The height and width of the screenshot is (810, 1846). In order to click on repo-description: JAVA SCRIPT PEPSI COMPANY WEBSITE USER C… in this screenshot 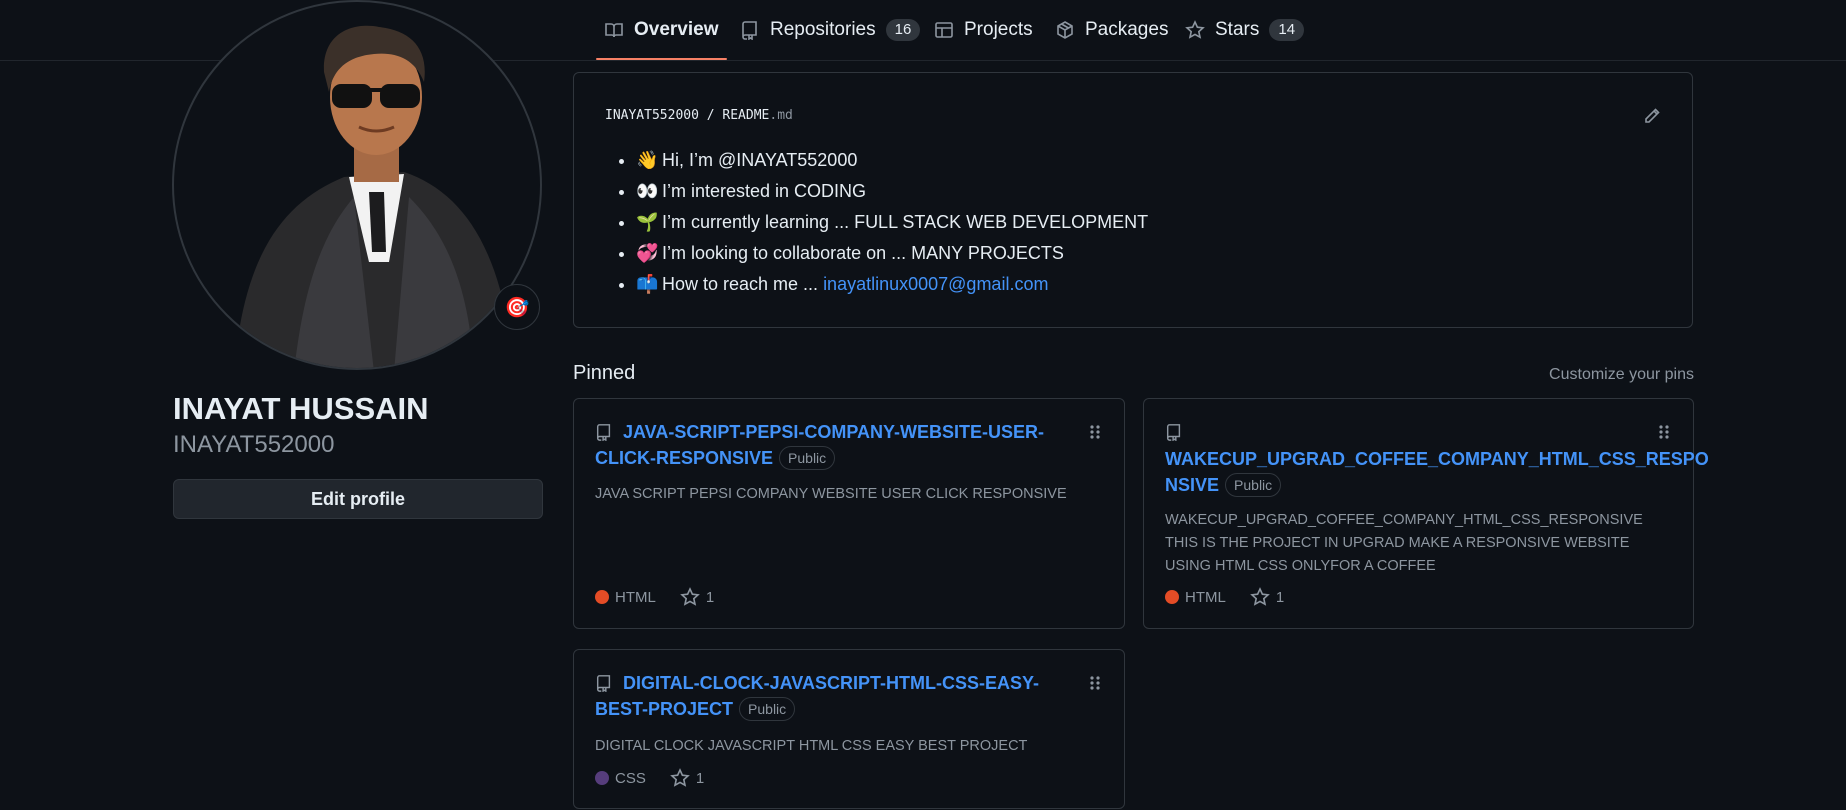, I will do `click(831, 494)`.